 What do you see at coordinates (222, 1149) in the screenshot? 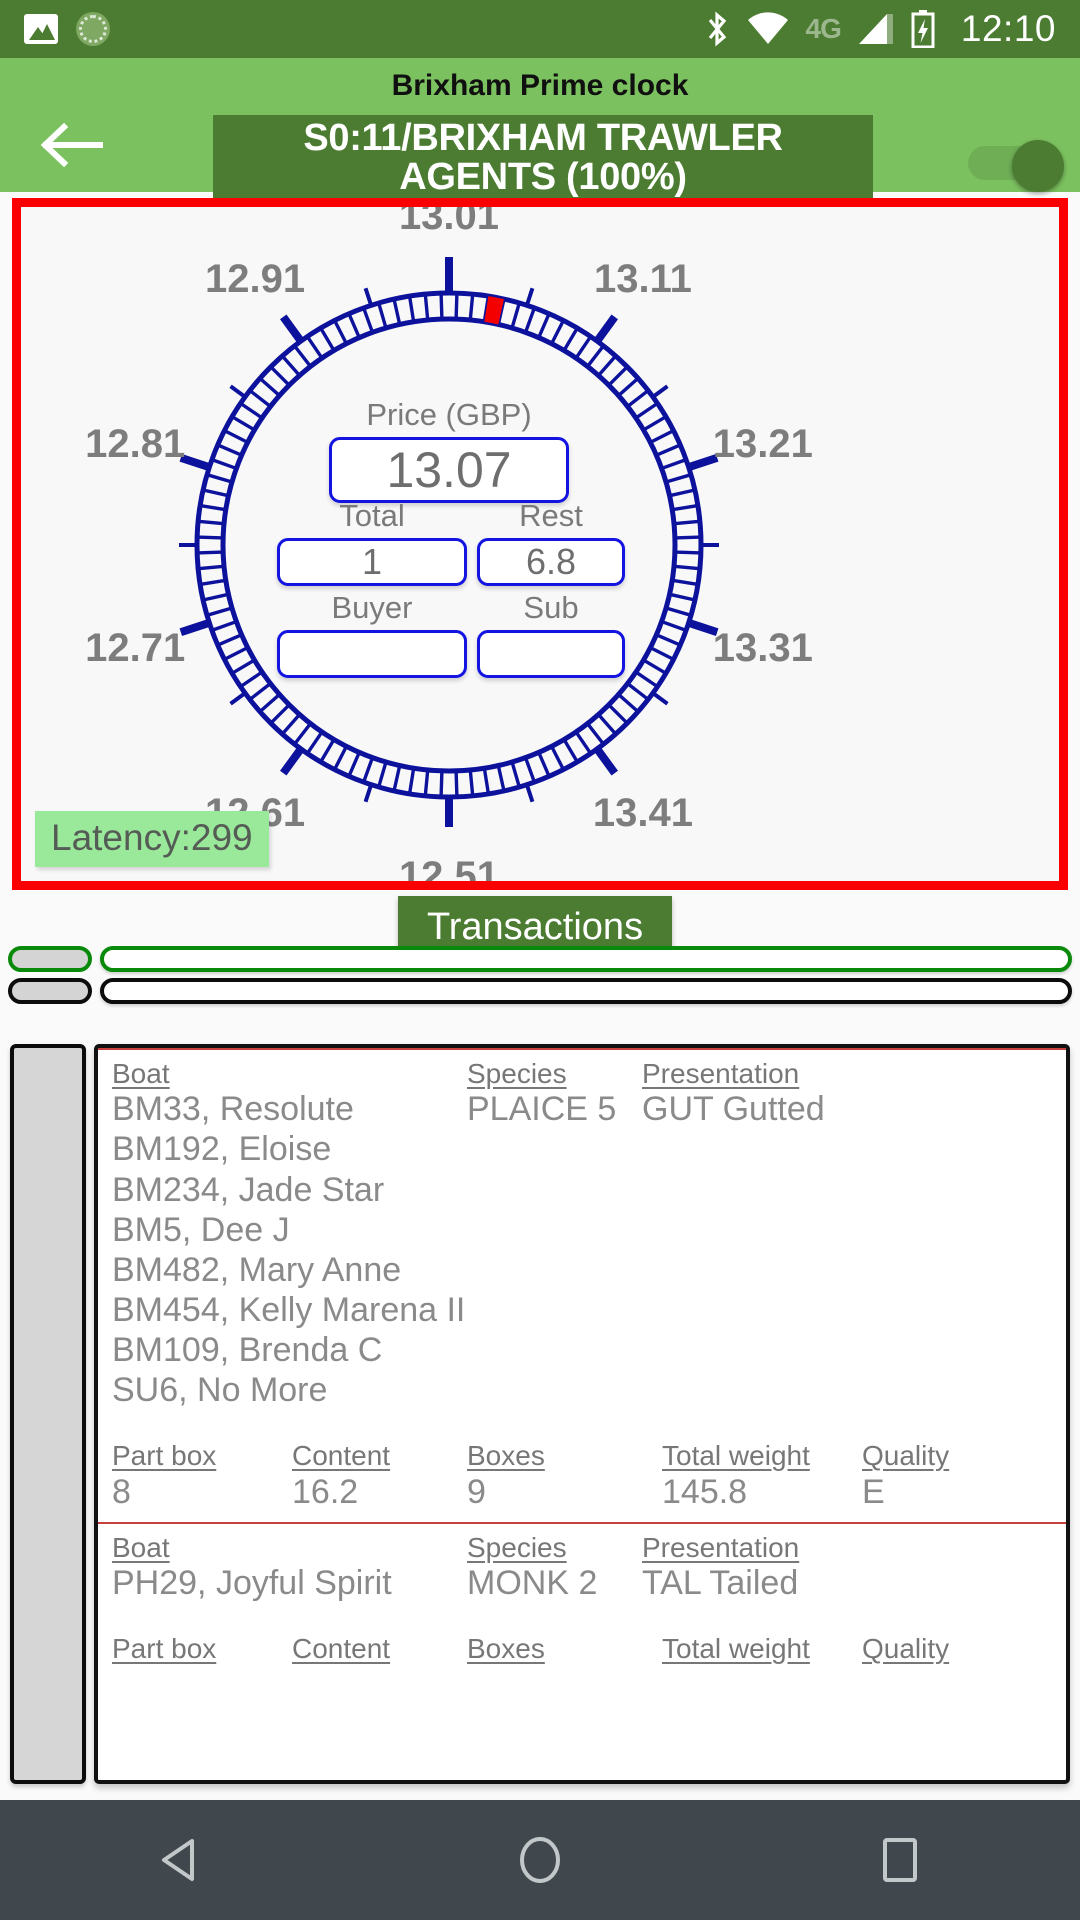
I see `list-item: BM192, Eloise` at bounding box center [222, 1149].